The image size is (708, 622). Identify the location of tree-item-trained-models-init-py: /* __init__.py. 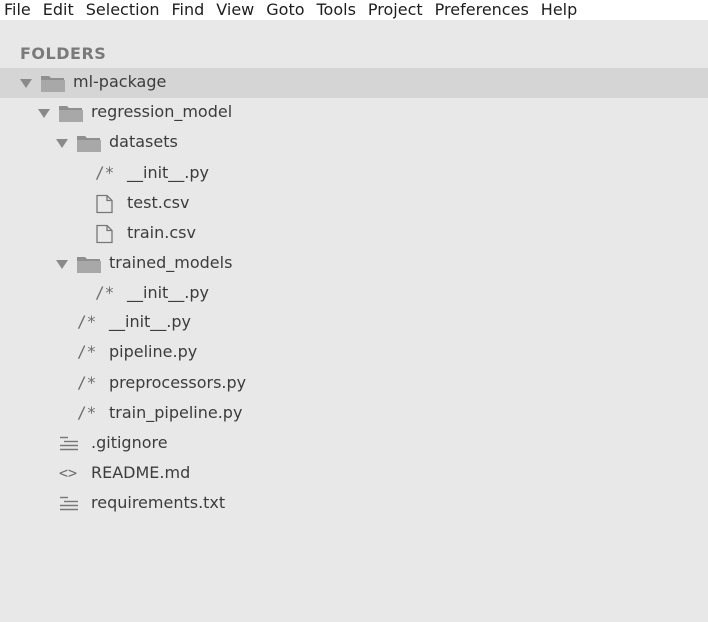
(354, 294).